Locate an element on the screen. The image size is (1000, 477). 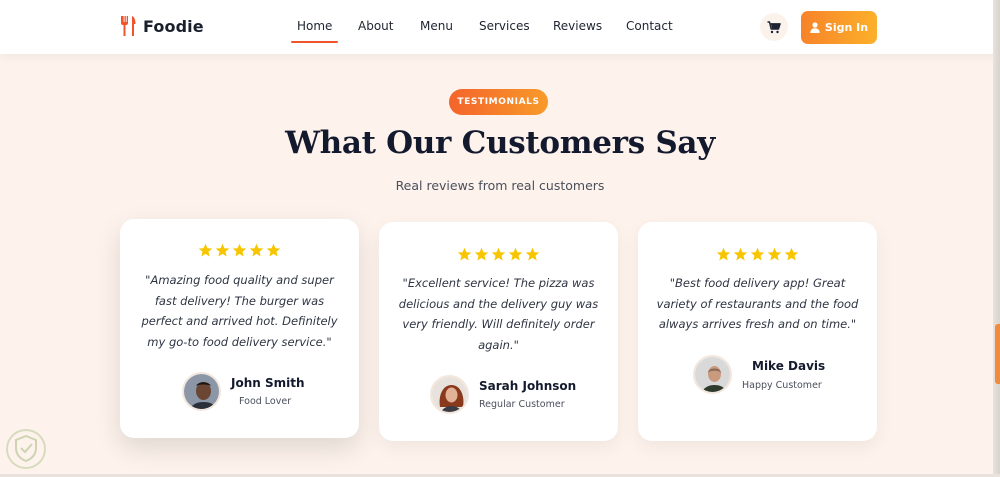
testimonial-author: John Smith Food Lover is located at coordinates (243, 391).